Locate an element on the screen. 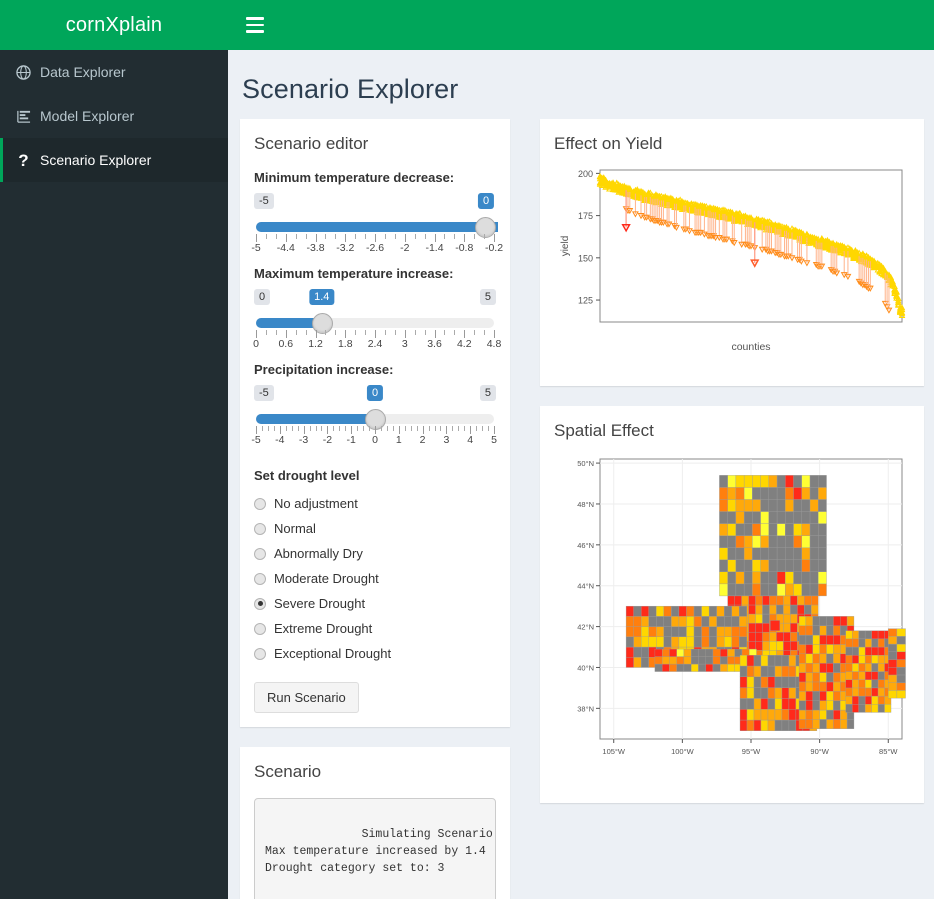  slider-label: Precipitation increase: is located at coordinates (324, 369).